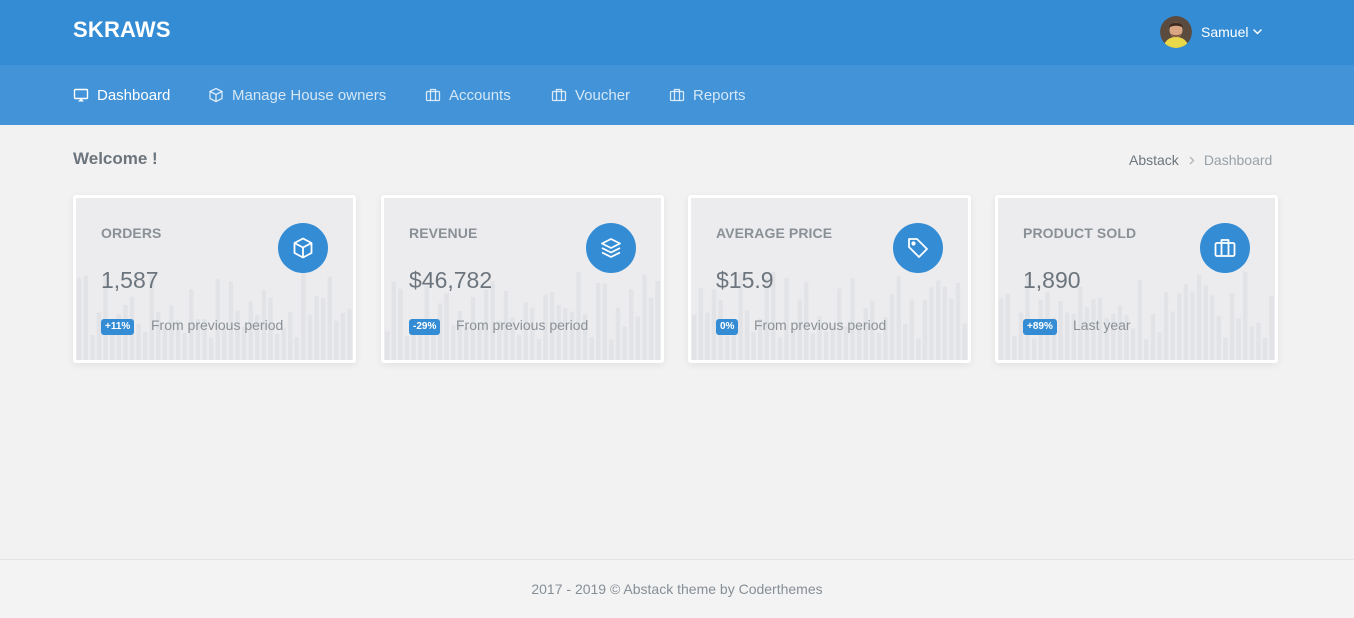  What do you see at coordinates (214, 279) in the screenshot?
I see `stat-card-orders: ORDERS 1,587 +11% From previous period` at bounding box center [214, 279].